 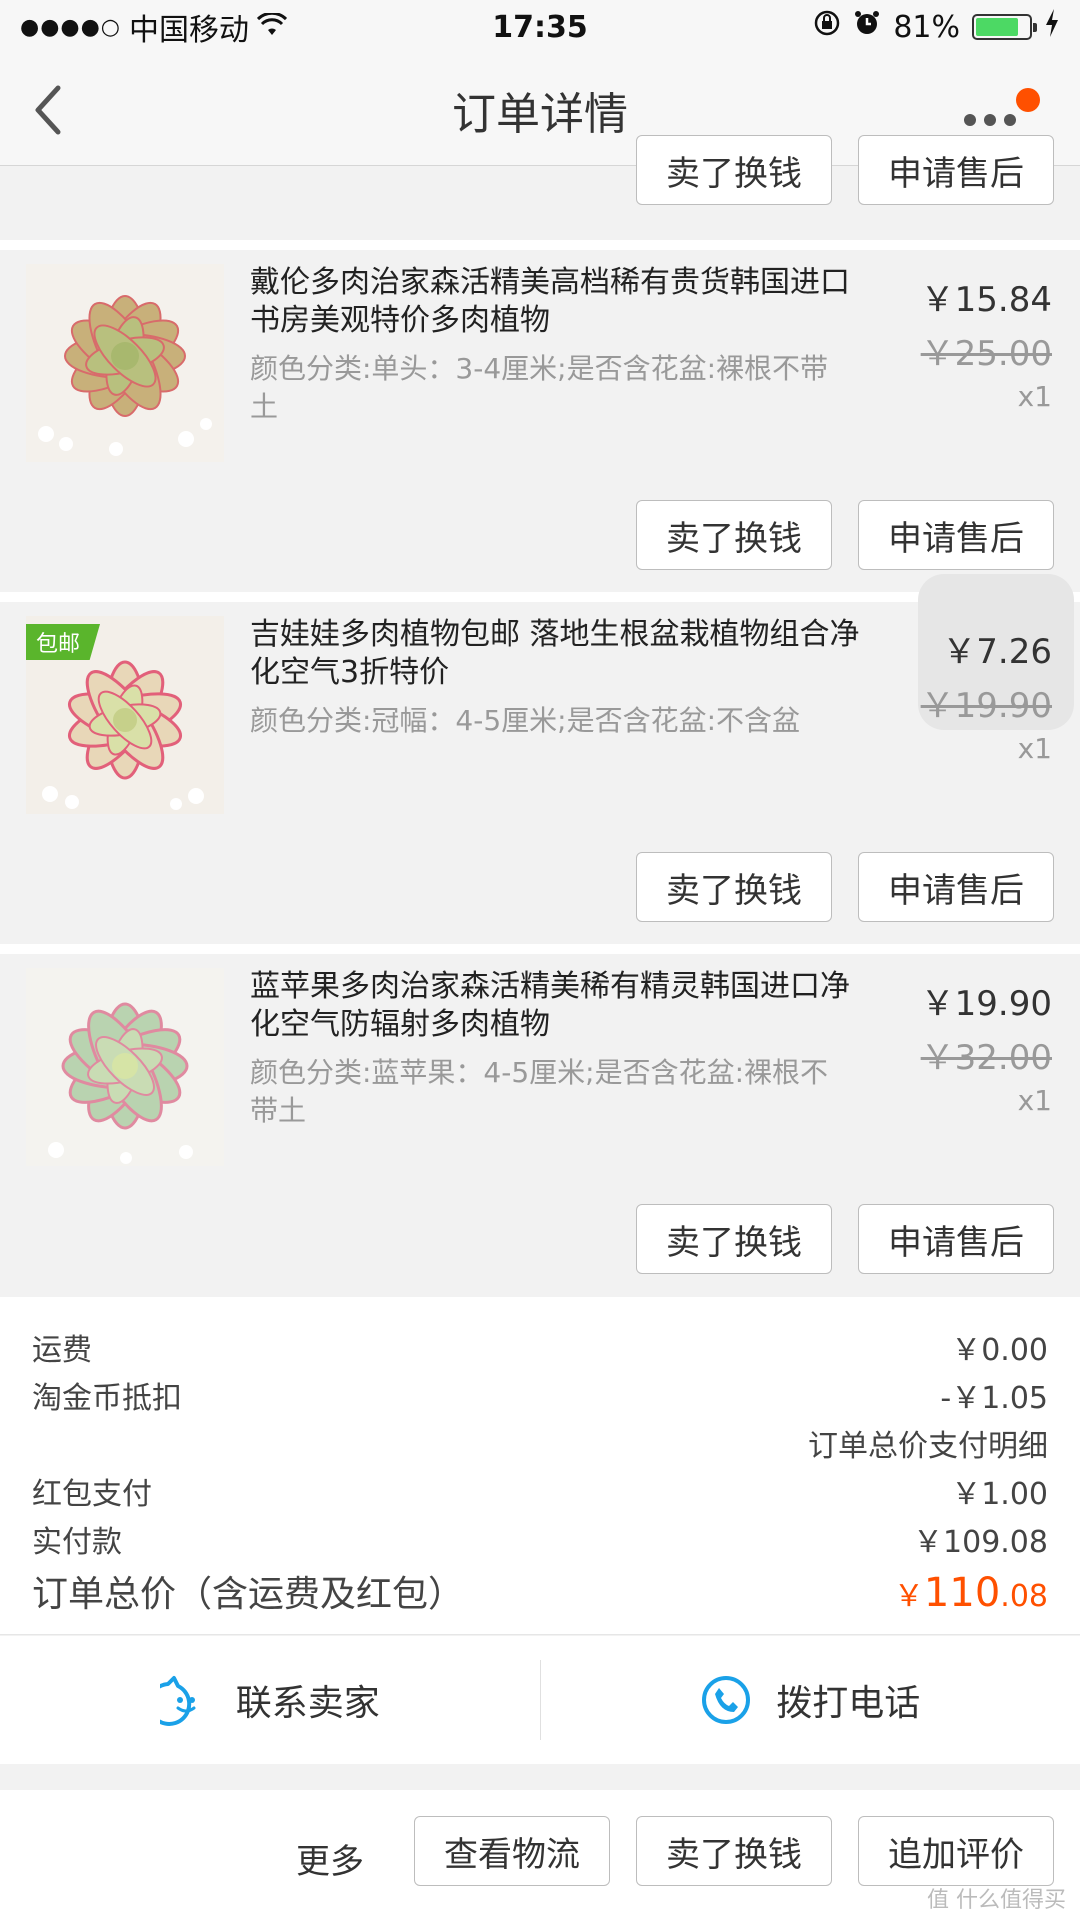 I want to click on redpack-label: 红包支付, so click(x=92, y=1494).